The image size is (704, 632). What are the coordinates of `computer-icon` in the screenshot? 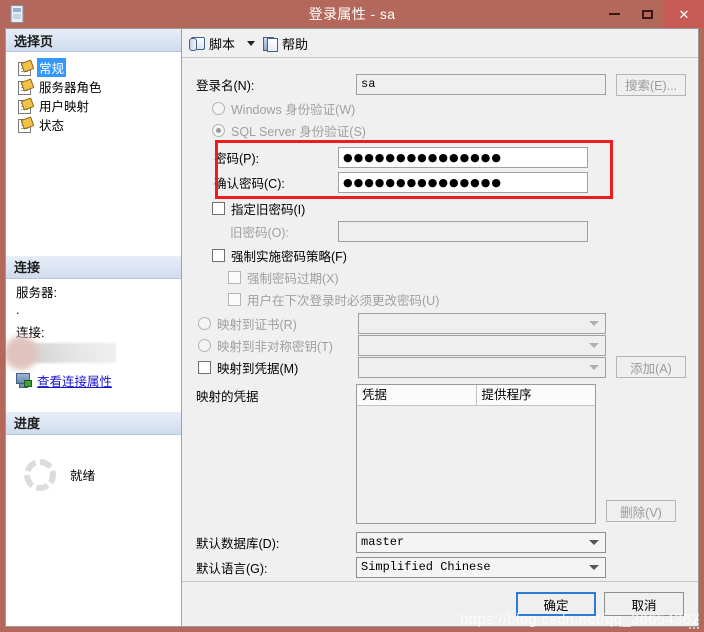 It's located at (24, 380).